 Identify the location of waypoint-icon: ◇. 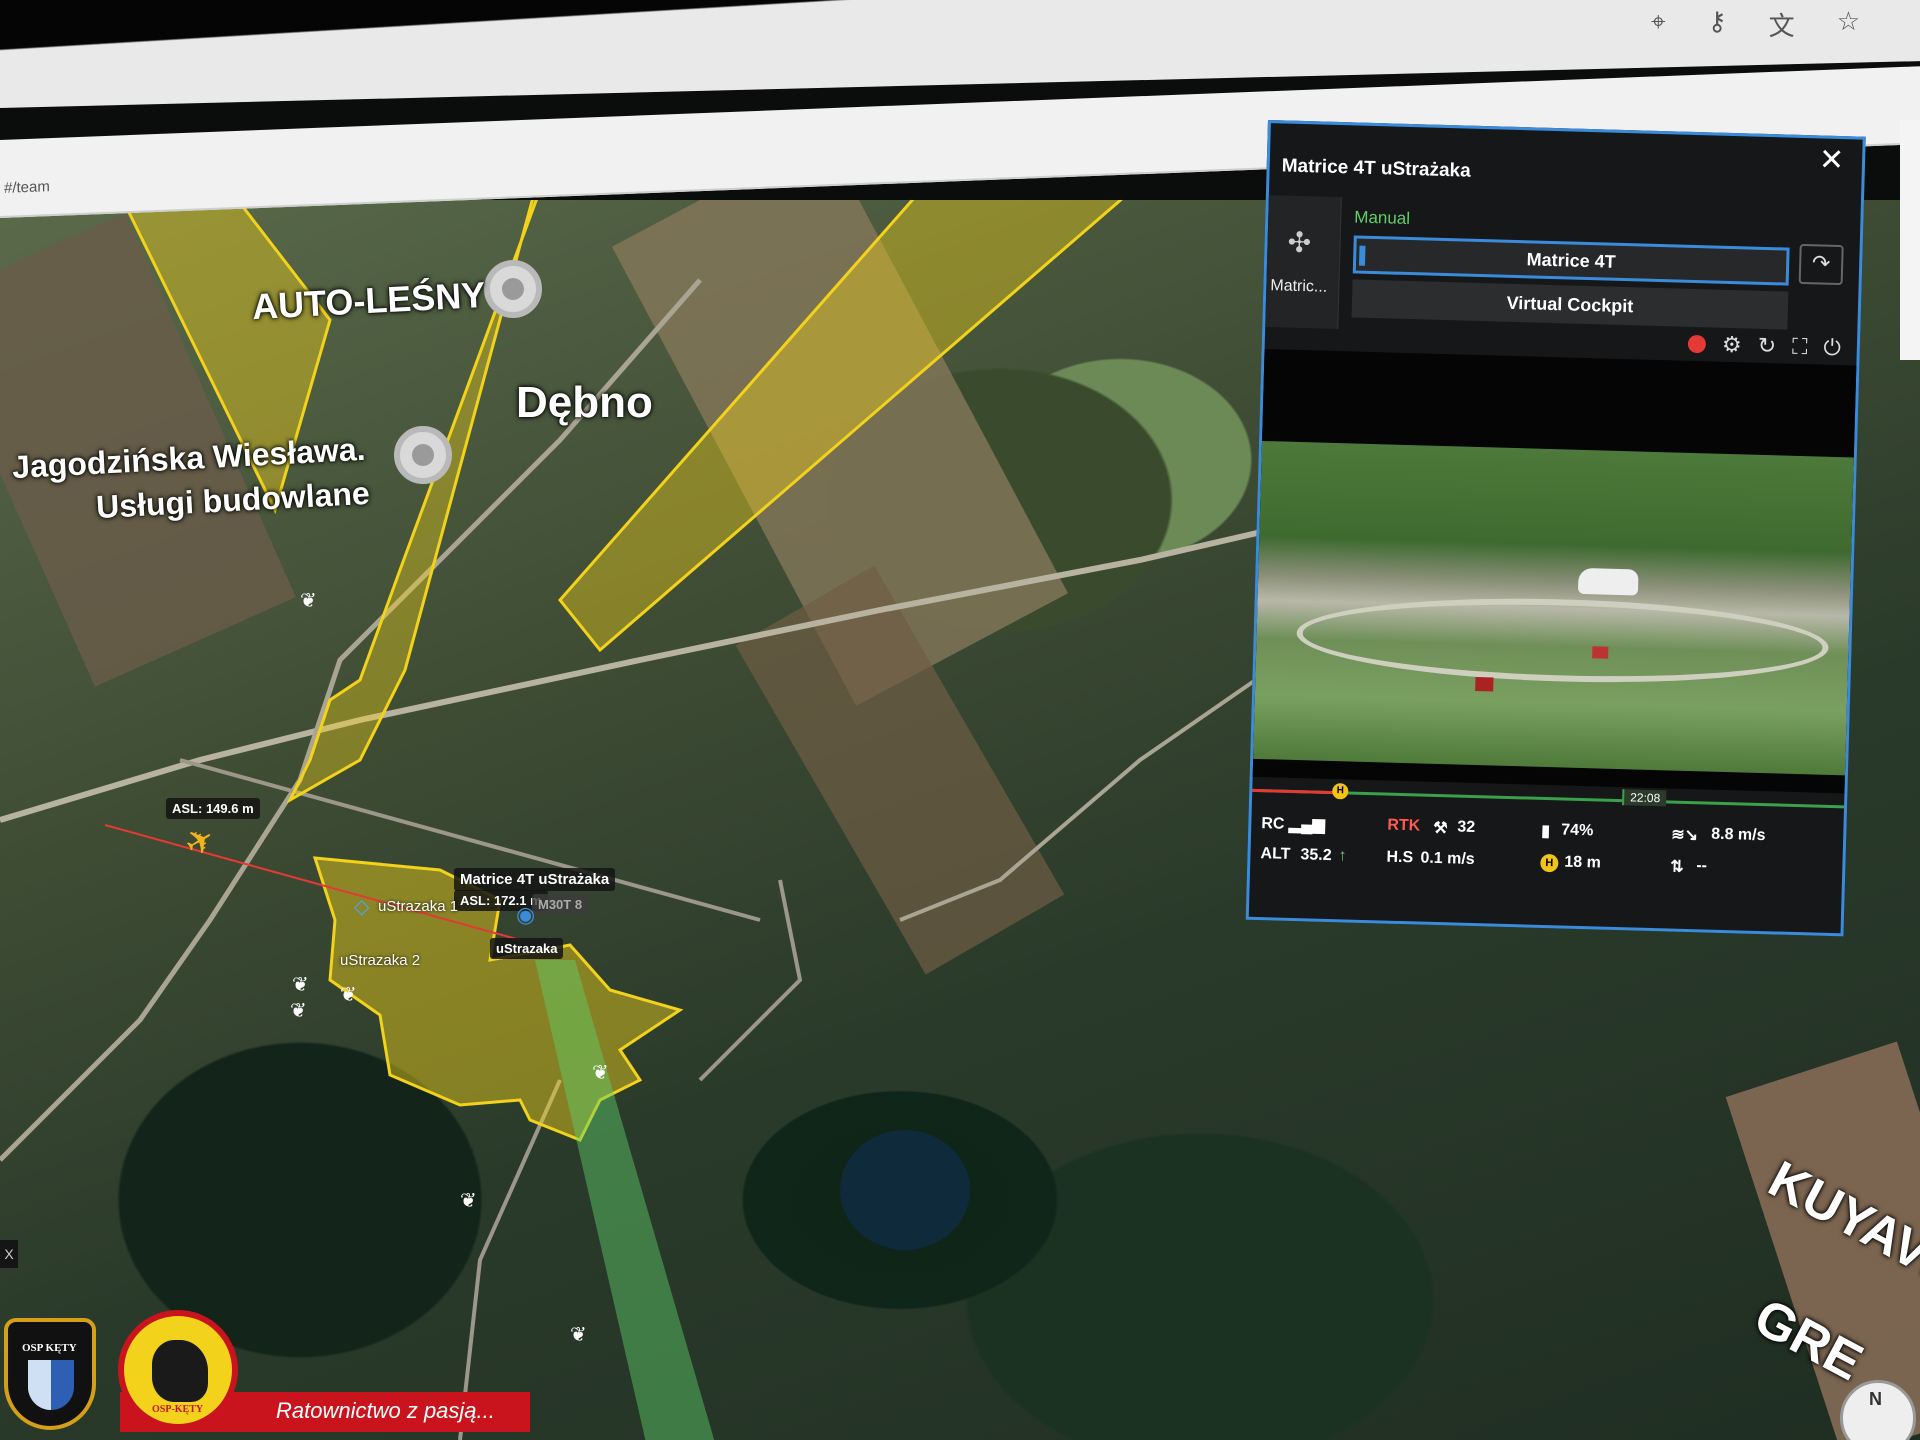
(361, 906).